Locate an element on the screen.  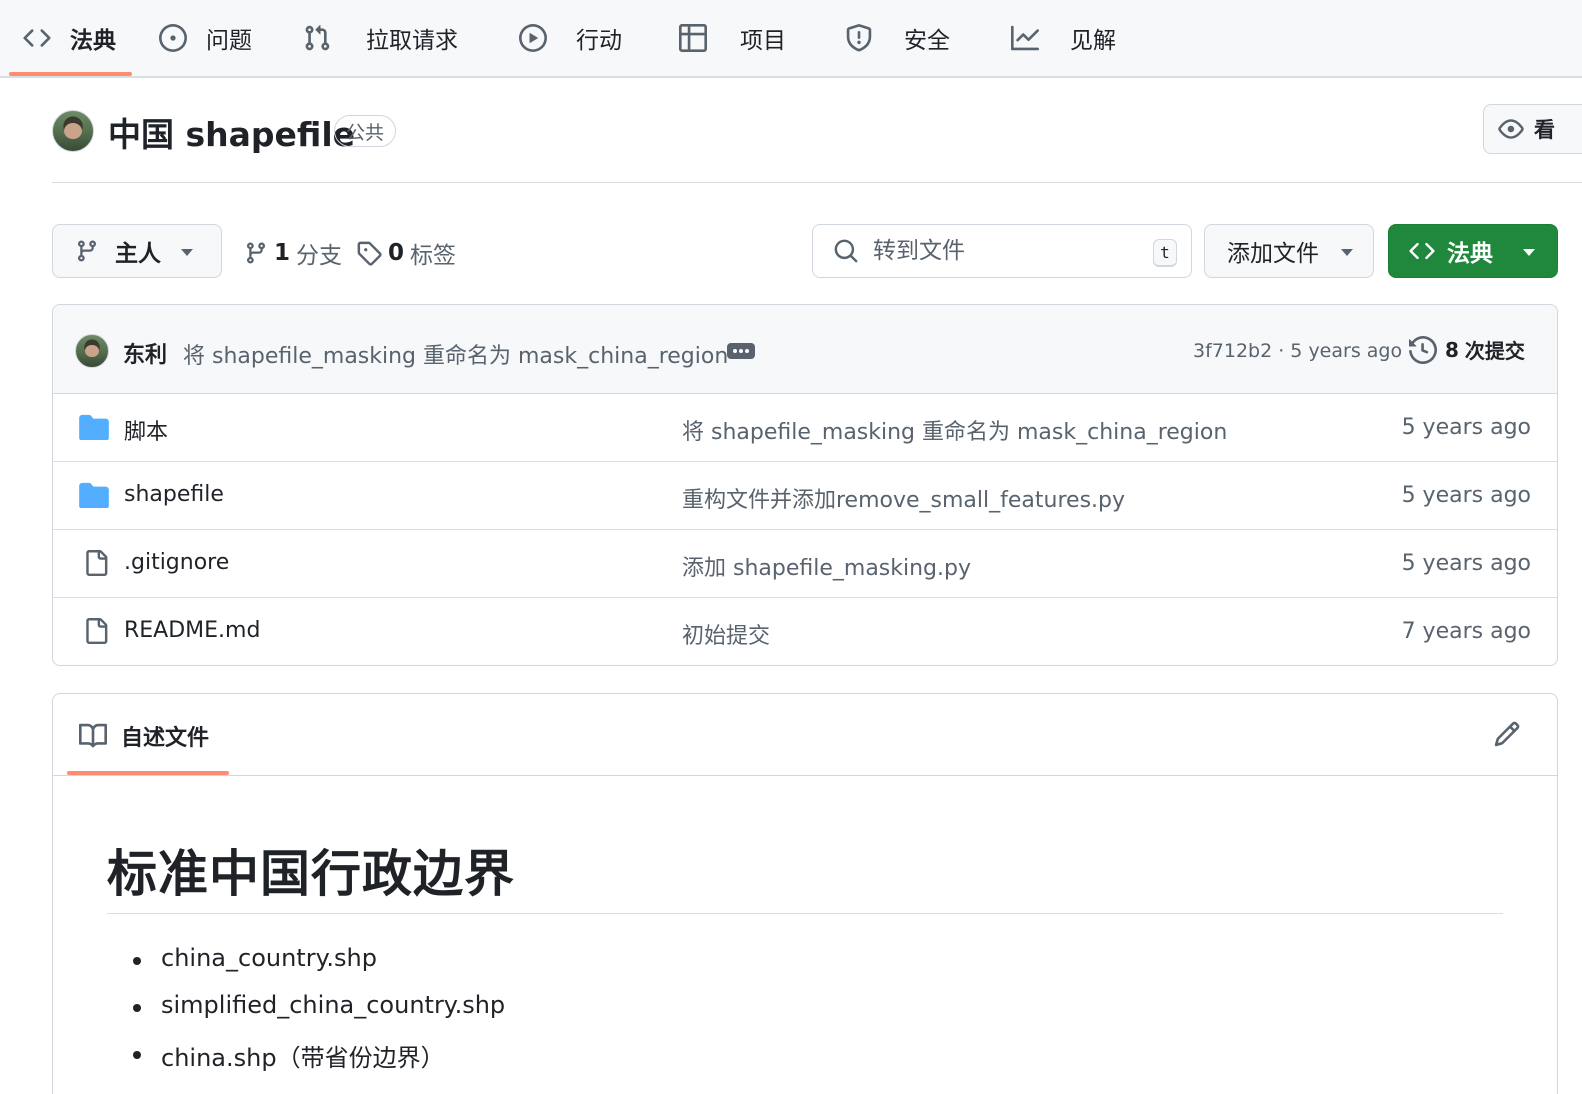
file-commit-message: 重构文件并添加remove_small_features.py is located at coordinates (903, 498).